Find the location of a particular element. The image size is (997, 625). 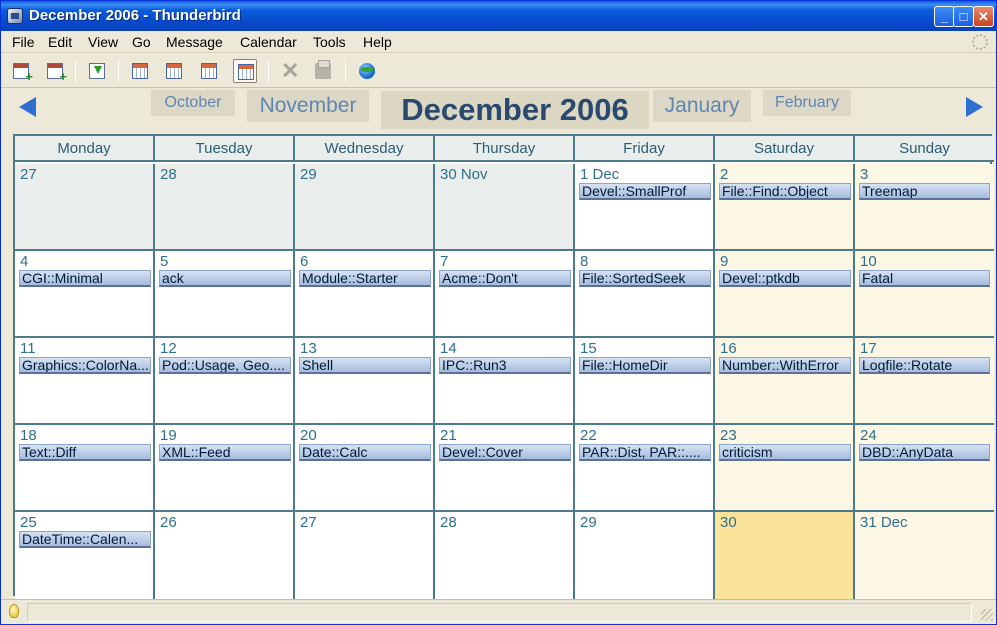

day-cell: 5 ack is located at coordinates (225, 294).